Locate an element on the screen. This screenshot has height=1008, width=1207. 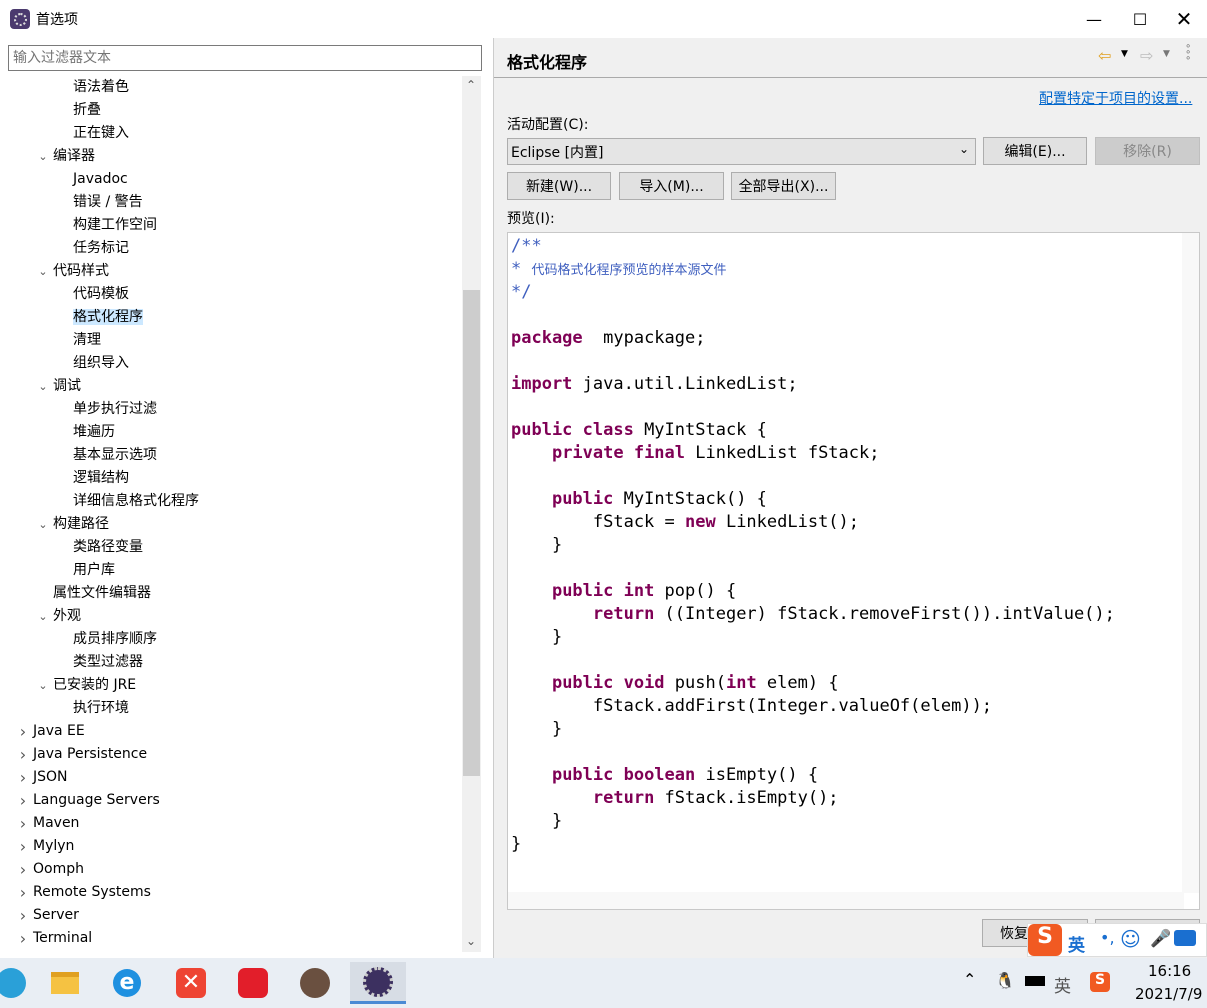
tree-item: › Maven is located at coordinates (50, 823).